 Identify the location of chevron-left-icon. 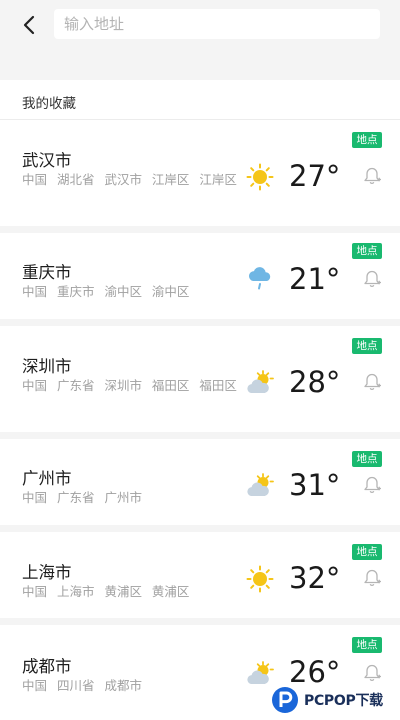
(29, 25).